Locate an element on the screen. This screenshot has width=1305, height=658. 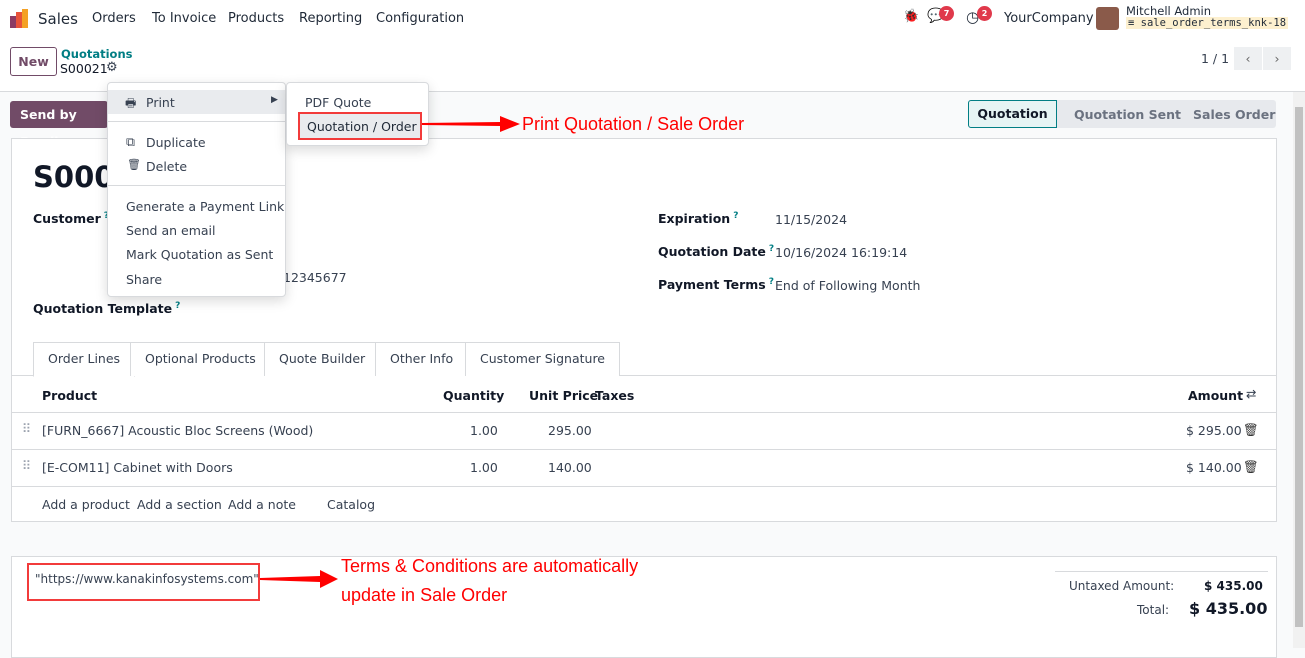
customer-label-text: Customer is located at coordinates (67, 219).